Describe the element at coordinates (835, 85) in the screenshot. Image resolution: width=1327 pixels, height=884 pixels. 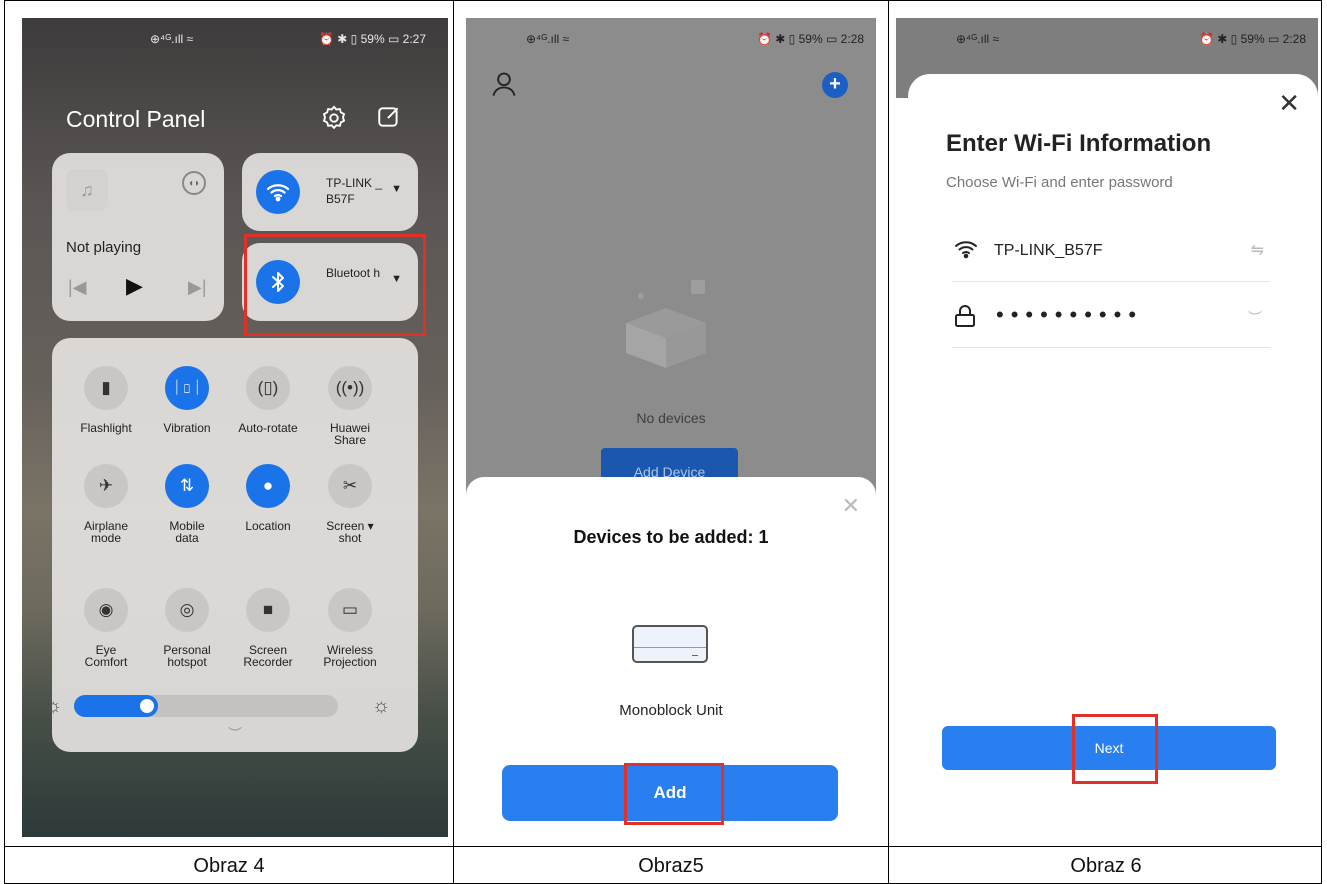
I see `add-icon: +` at that location.